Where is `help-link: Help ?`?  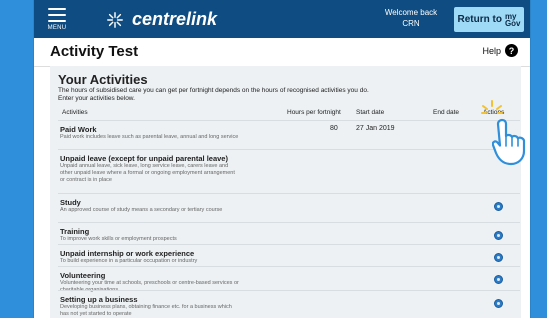 help-link: Help ? is located at coordinates (500, 50).